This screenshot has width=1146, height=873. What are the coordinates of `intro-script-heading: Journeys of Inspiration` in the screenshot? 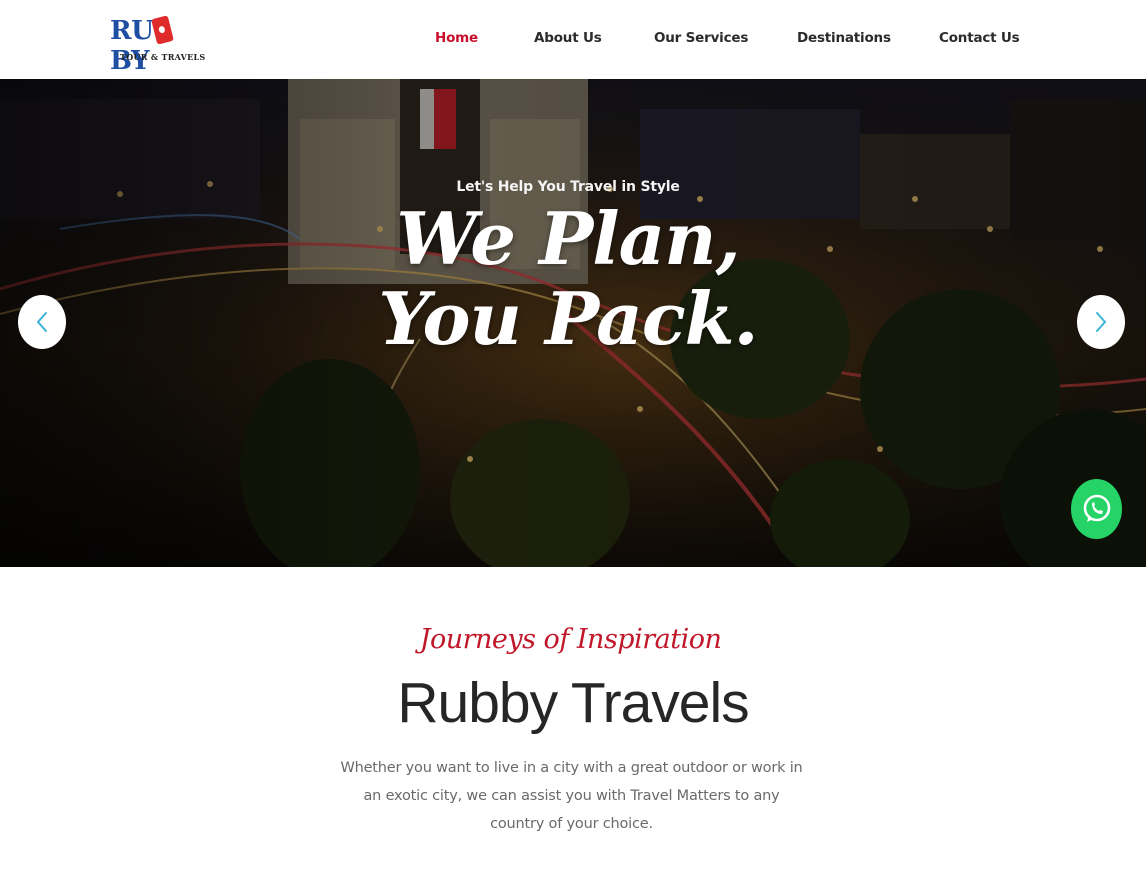 It's located at (570, 639).